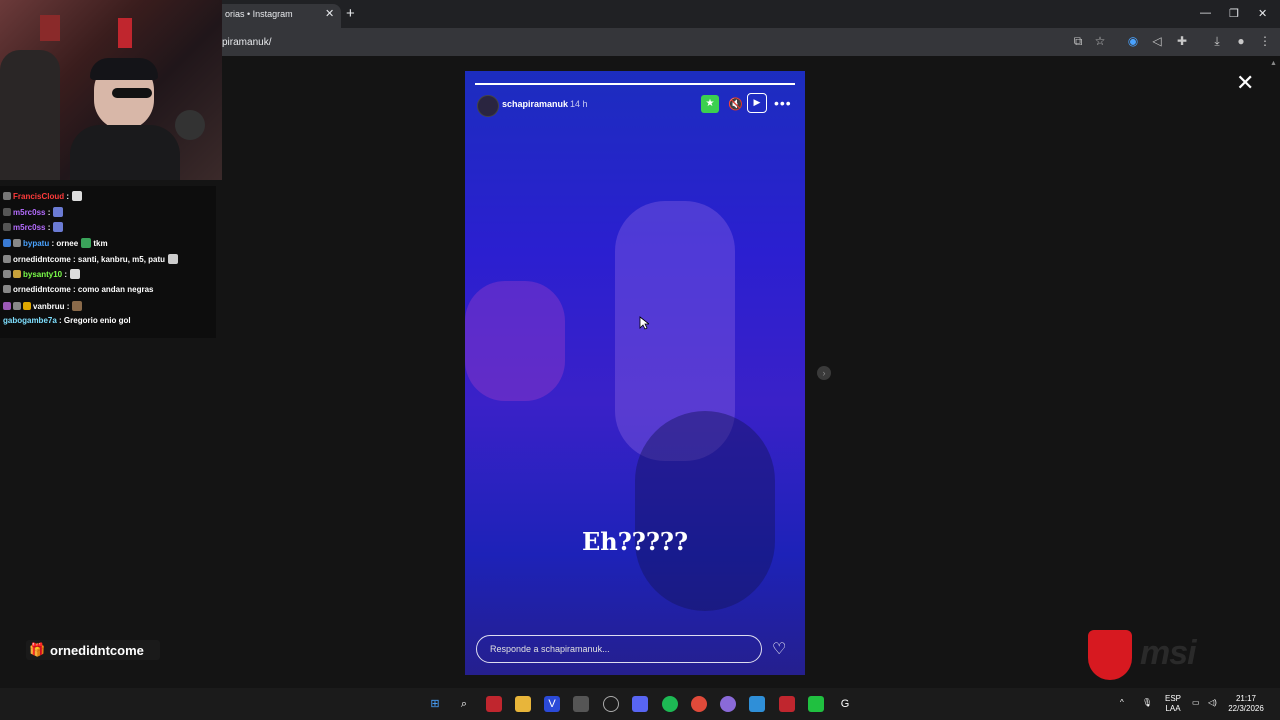 The image size is (1280, 720). I want to click on network-icon: ▭, so click(1196, 703).